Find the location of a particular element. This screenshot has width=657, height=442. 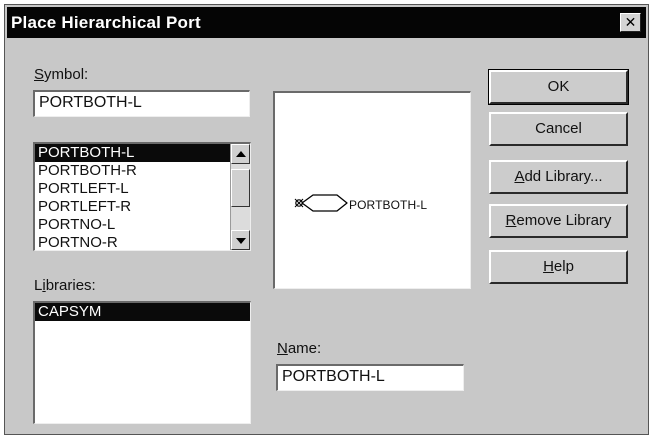

preview-port-label: PORTBOTH-L is located at coordinates (388, 205).